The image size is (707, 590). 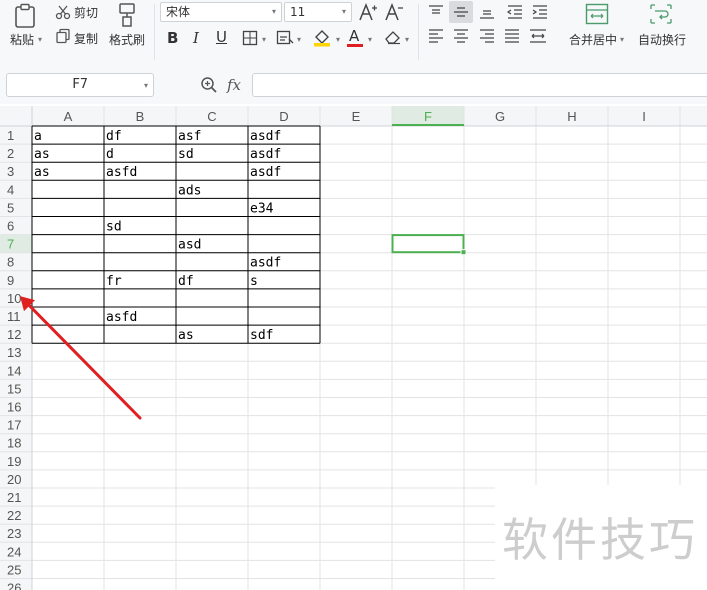 I want to click on cell-style-icon, so click(x=285, y=38).